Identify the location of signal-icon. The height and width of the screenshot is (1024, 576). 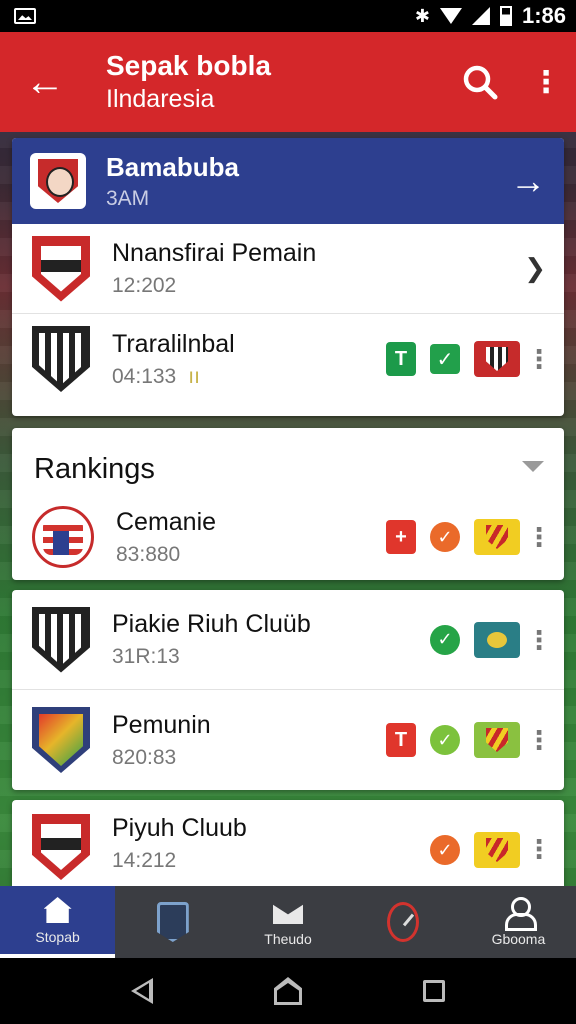
(480, 16).